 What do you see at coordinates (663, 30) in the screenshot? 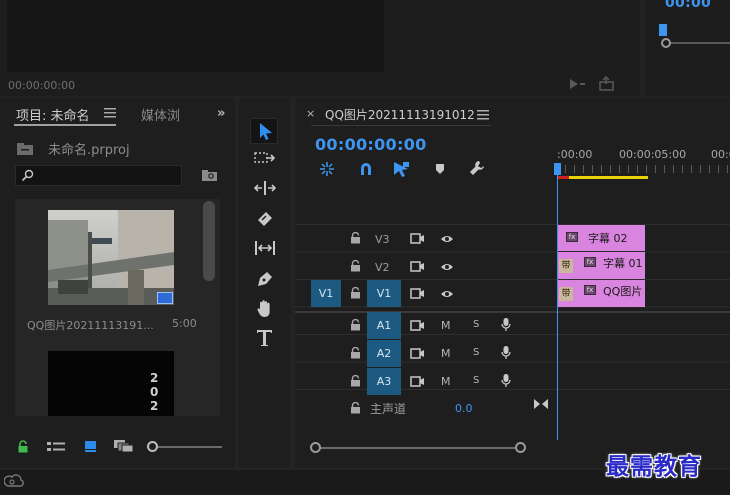
I see `program-playhead` at bounding box center [663, 30].